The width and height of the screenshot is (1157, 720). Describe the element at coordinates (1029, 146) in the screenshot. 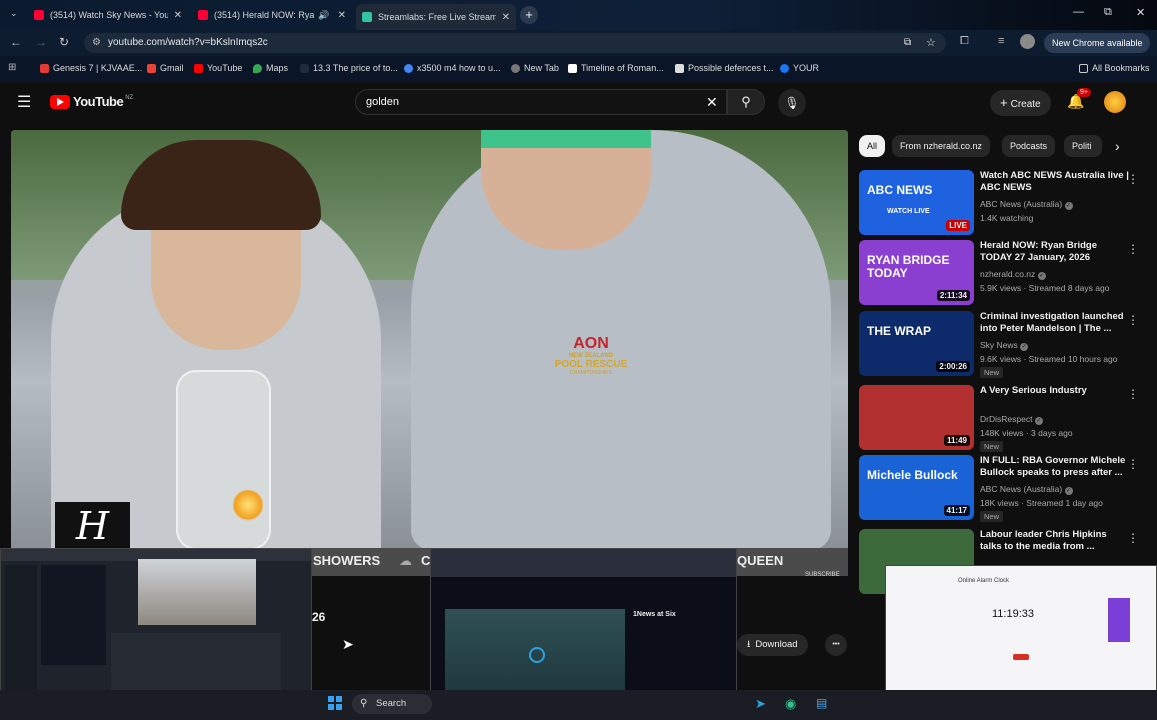

I see `chip-podcasts: Podcasts` at that location.